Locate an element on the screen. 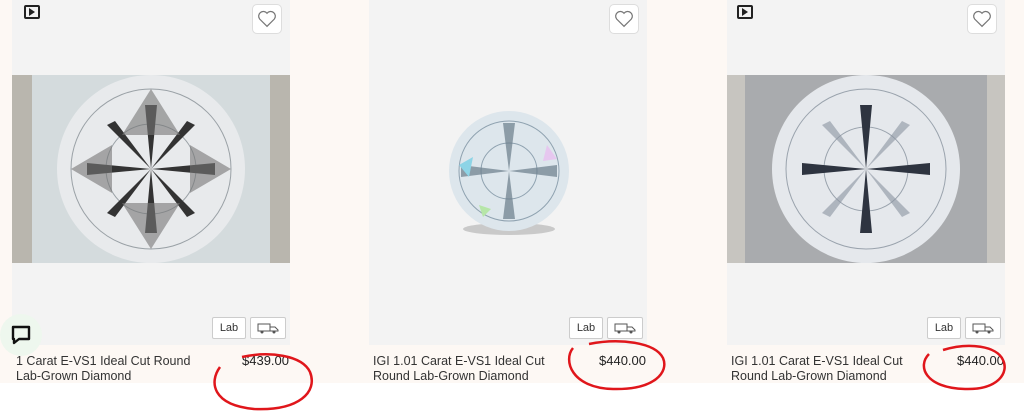  chat-button is located at coordinates (21, 335).